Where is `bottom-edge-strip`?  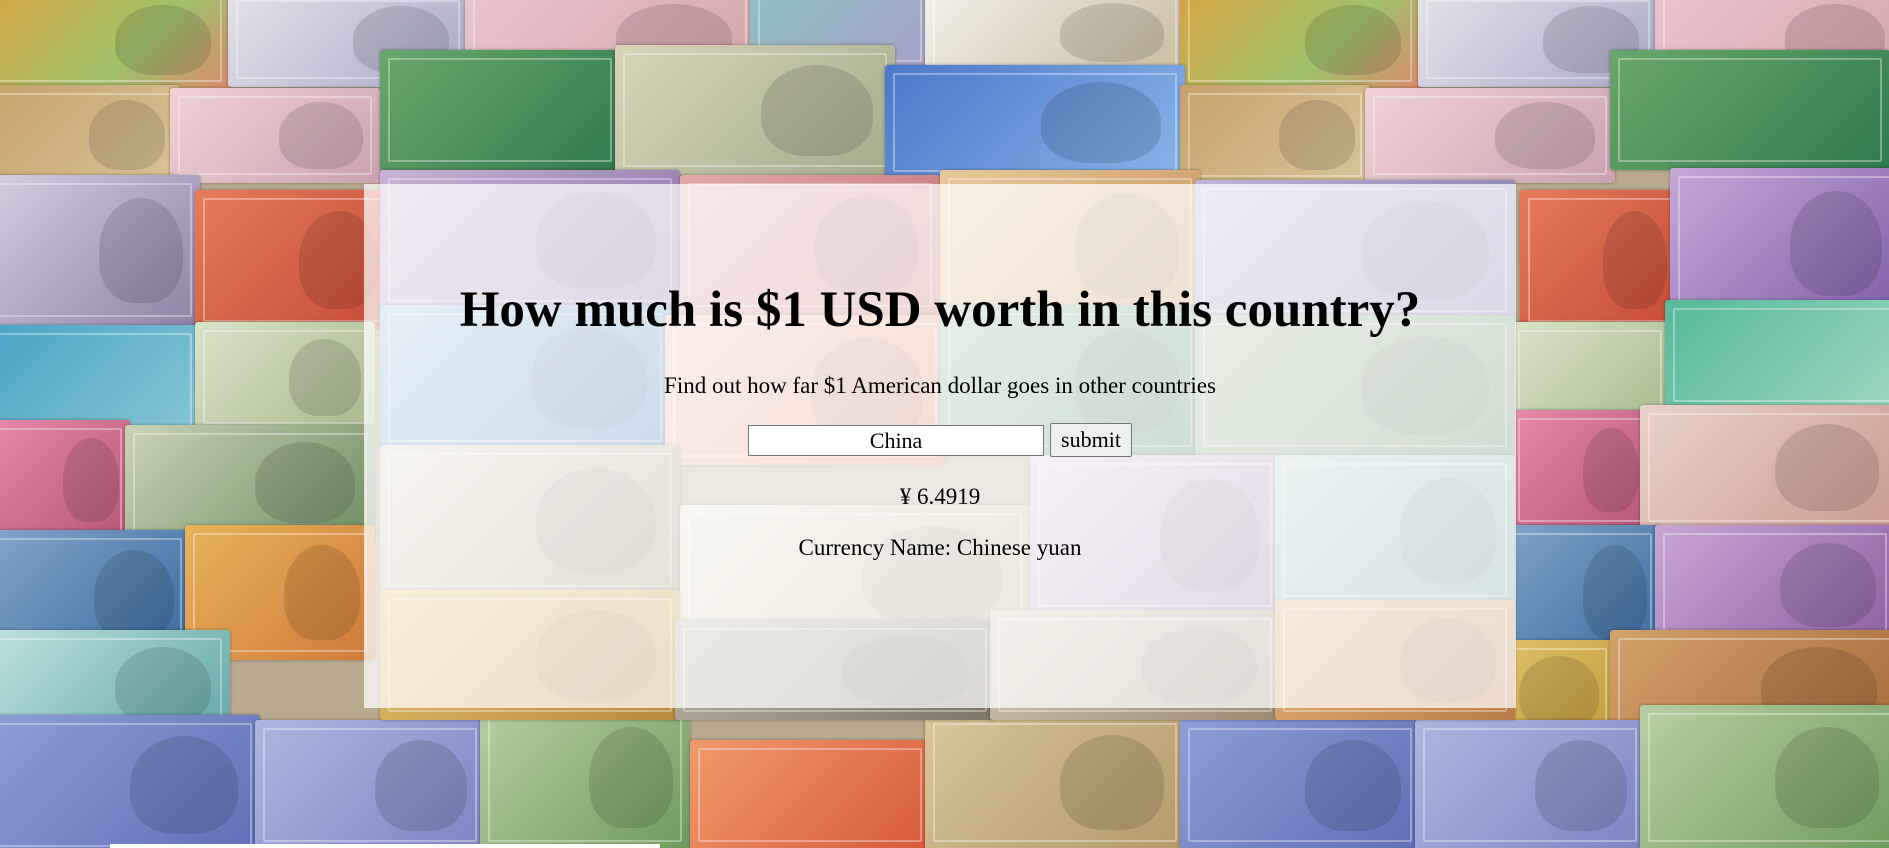
bottom-edge-strip is located at coordinates (385, 846).